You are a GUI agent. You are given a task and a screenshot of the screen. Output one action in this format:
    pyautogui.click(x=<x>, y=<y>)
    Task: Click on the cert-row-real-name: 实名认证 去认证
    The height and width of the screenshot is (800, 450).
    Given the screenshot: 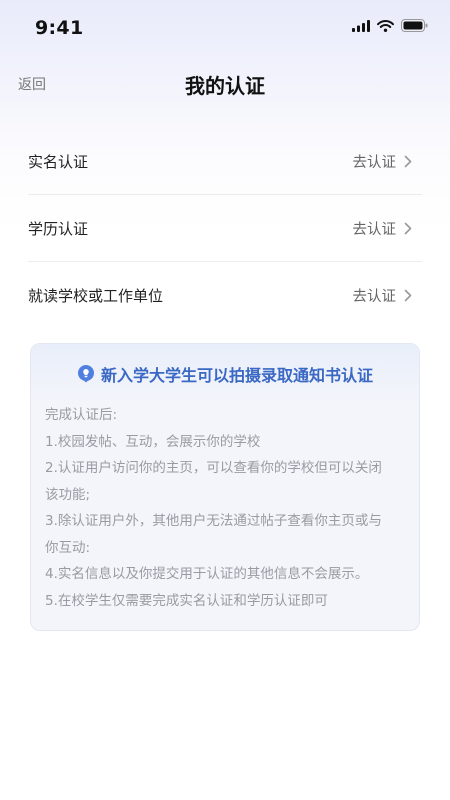 What is the action you would take?
    pyautogui.click(x=225, y=161)
    